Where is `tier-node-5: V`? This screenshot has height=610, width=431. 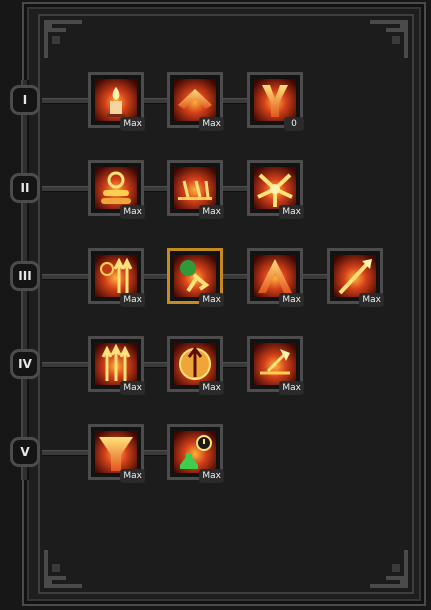
tier-node-5: V is located at coordinates (25, 452).